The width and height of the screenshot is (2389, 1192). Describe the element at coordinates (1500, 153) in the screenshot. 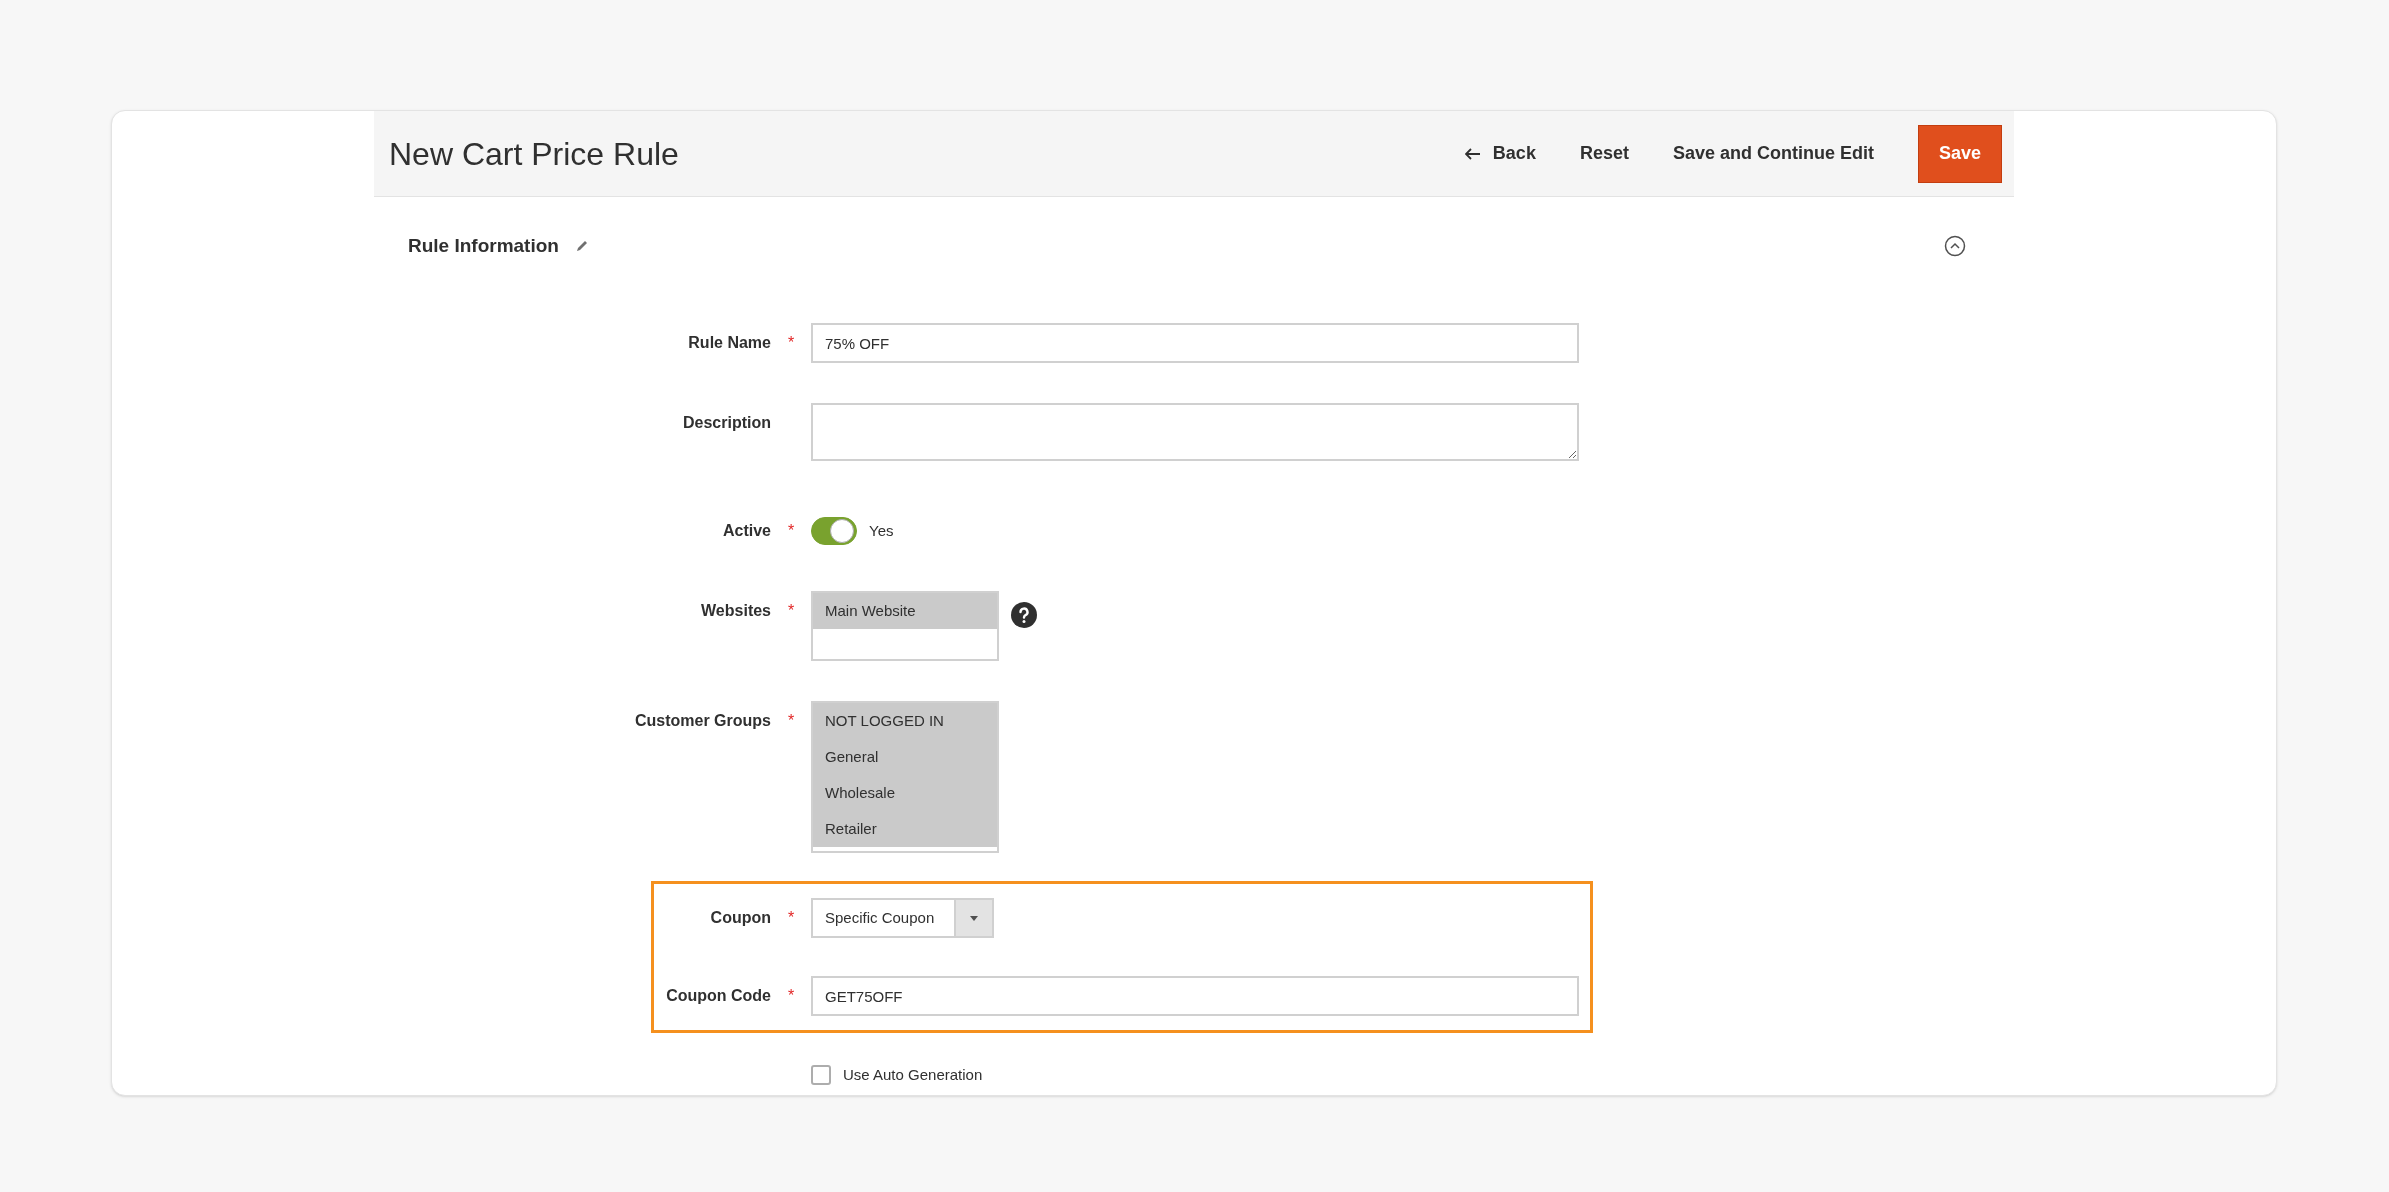

I see `back-button: Back` at that location.